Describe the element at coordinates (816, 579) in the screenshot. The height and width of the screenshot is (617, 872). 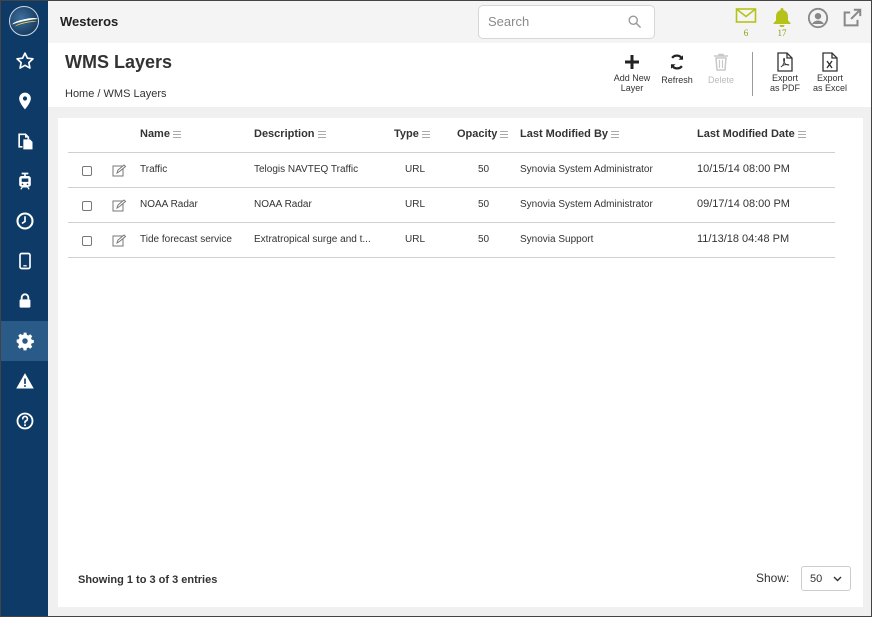
I see `page-size-value: 50` at that location.